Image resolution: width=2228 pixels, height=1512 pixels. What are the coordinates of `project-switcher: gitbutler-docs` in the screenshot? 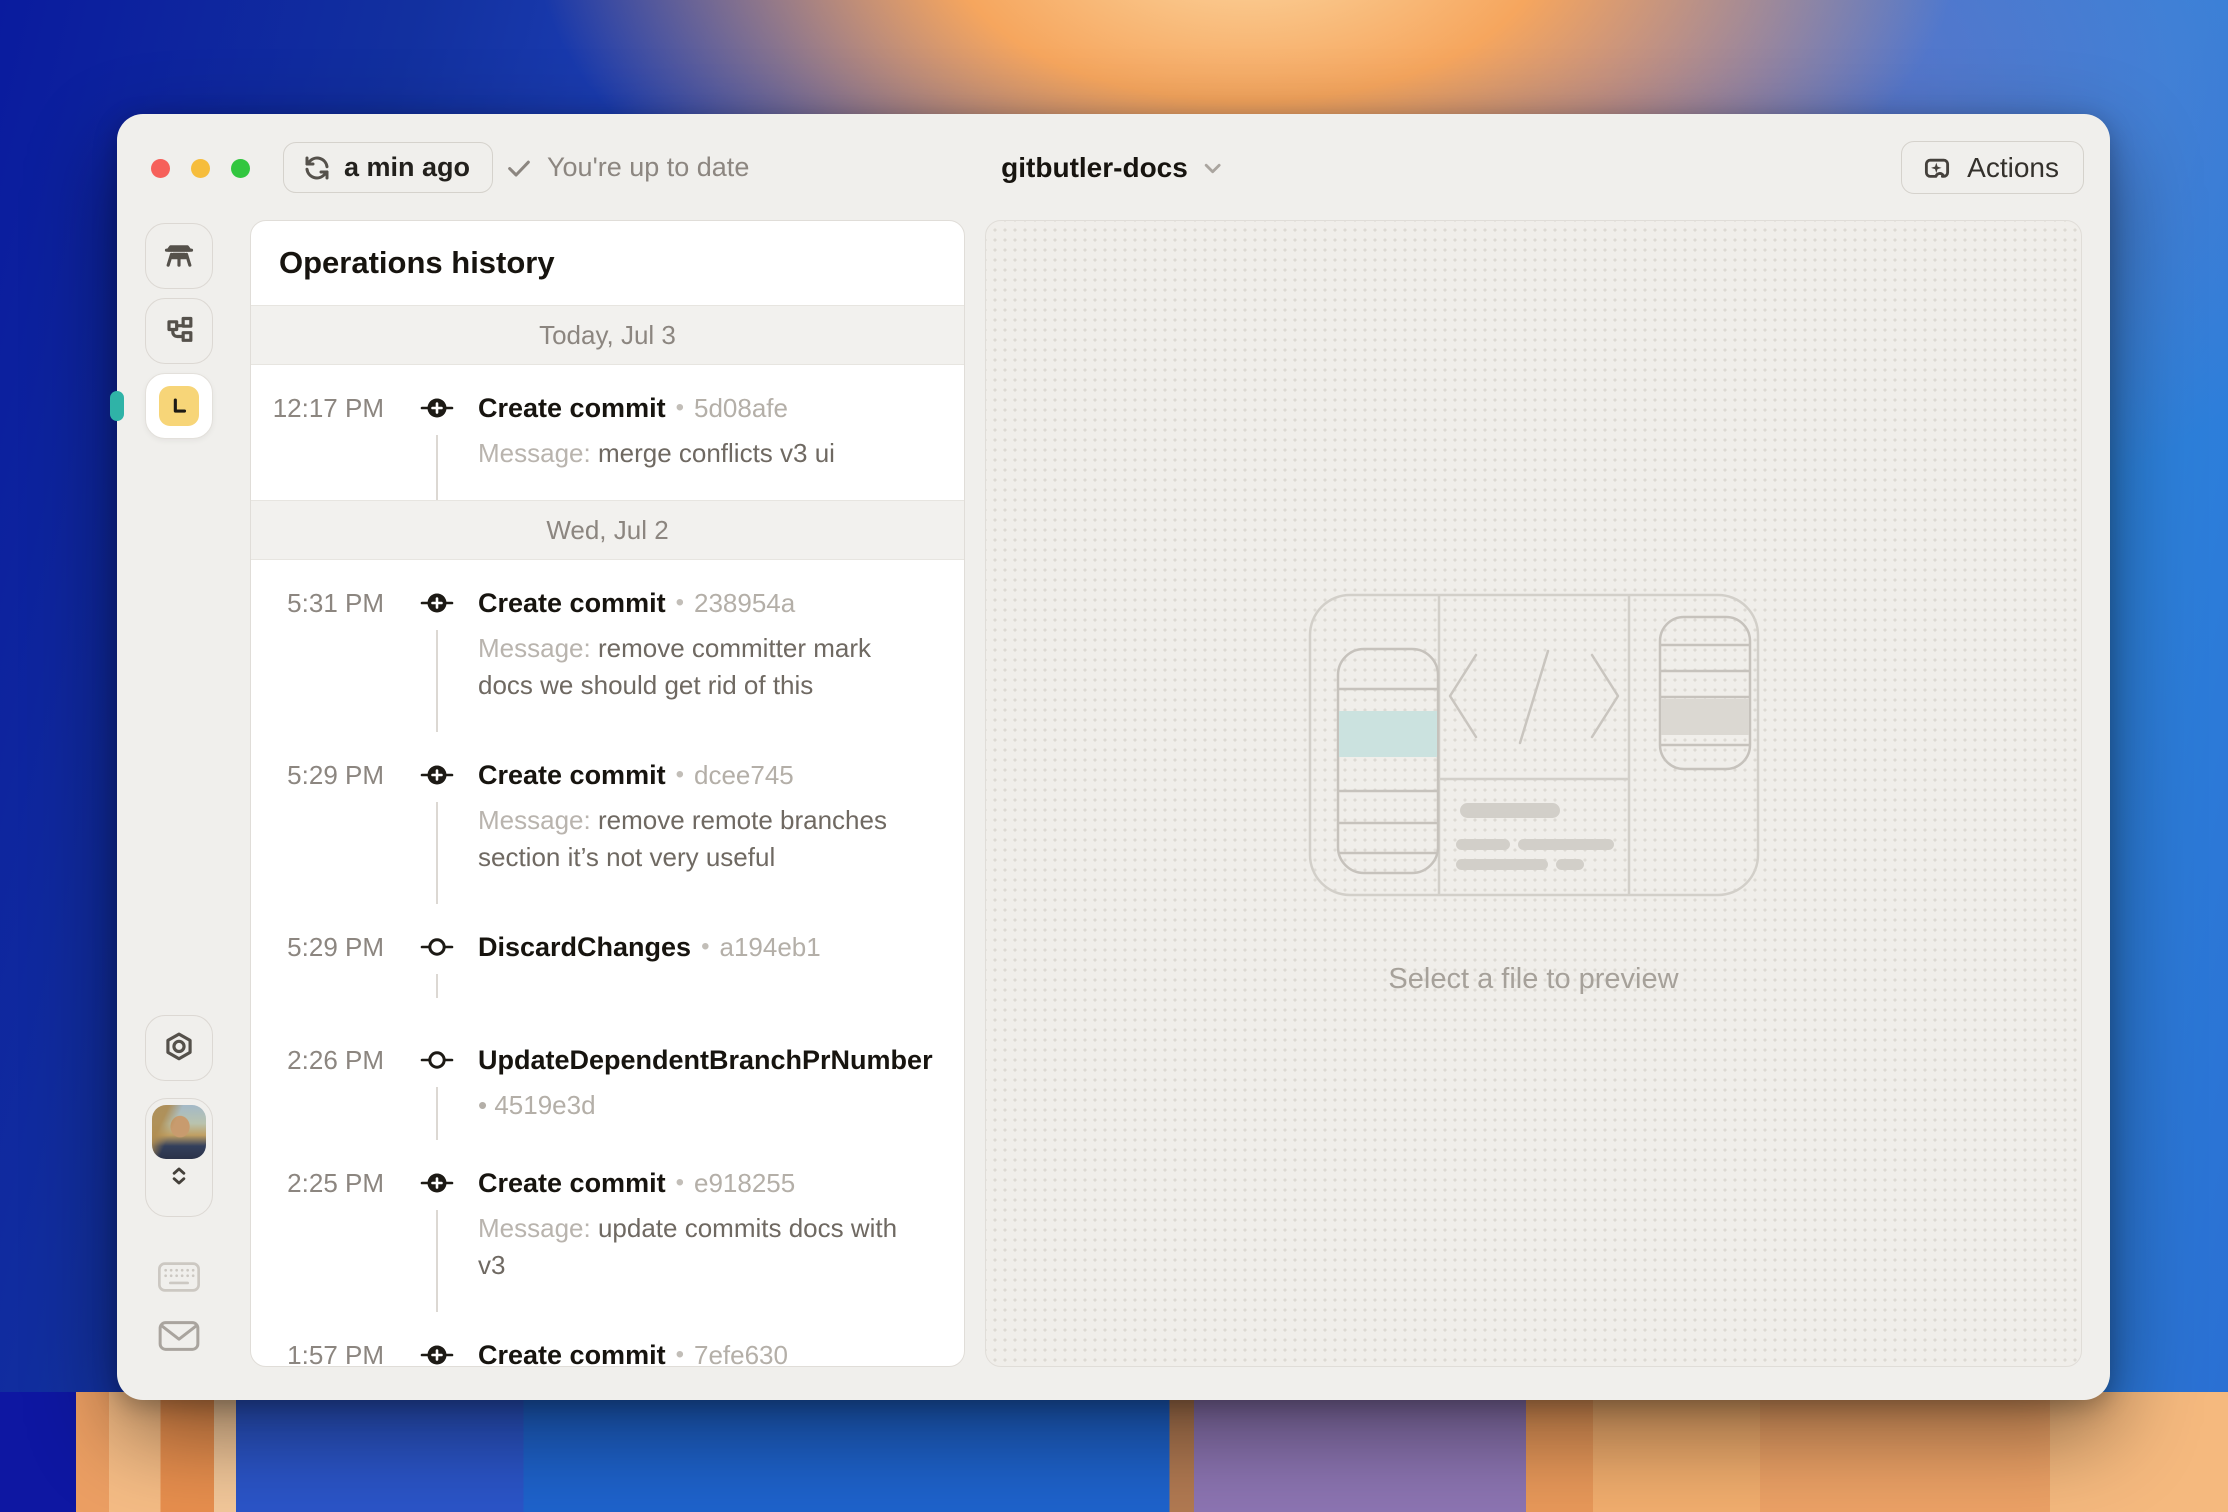 It's located at (1113, 167).